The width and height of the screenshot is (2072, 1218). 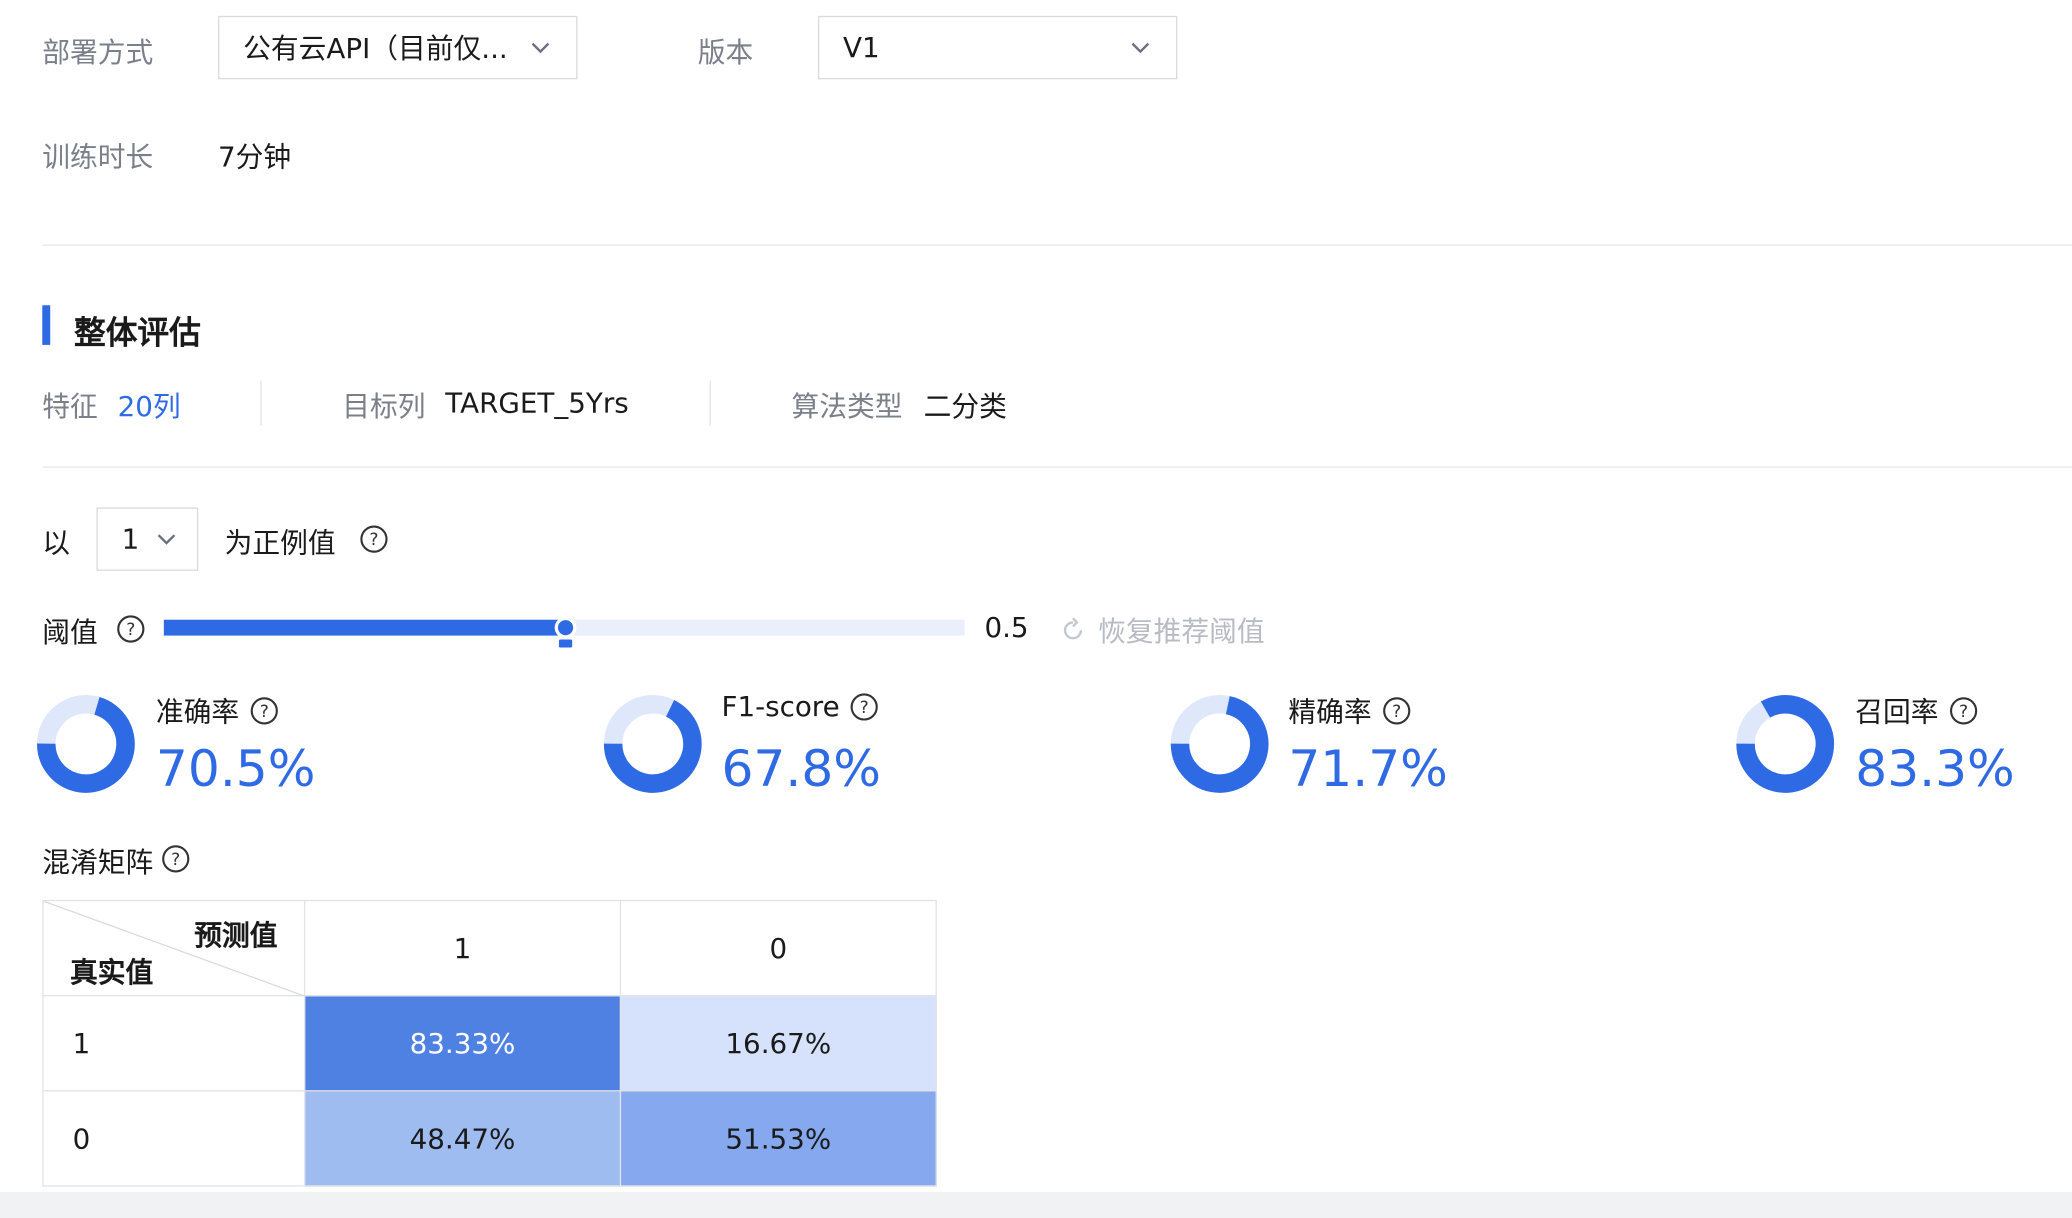 I want to click on threshold-label: 阈值, so click(x=70, y=633).